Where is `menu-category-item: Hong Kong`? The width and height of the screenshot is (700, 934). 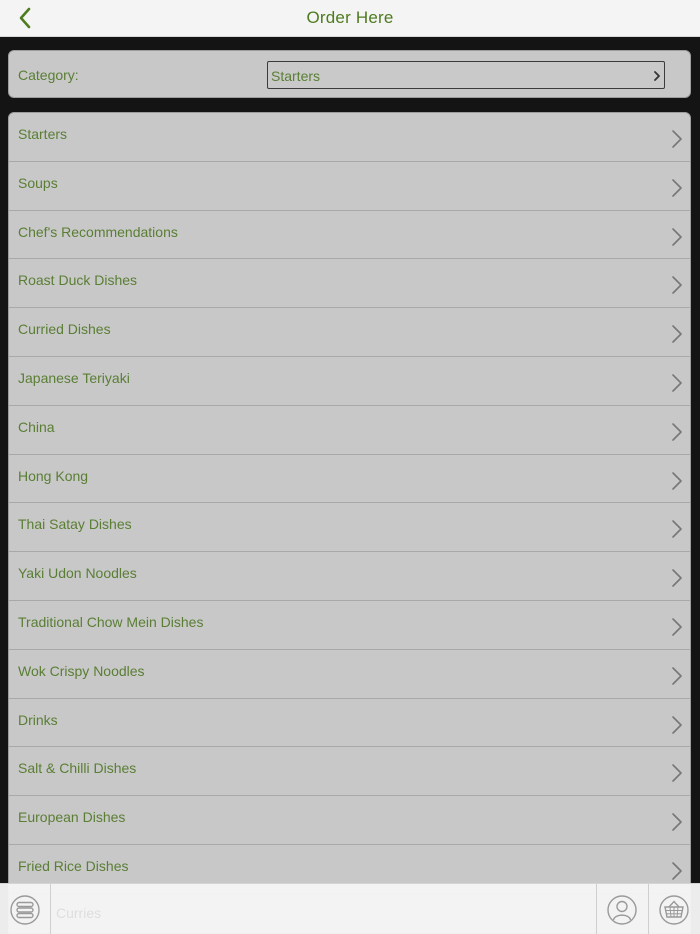 menu-category-item: Hong Kong is located at coordinates (349, 479).